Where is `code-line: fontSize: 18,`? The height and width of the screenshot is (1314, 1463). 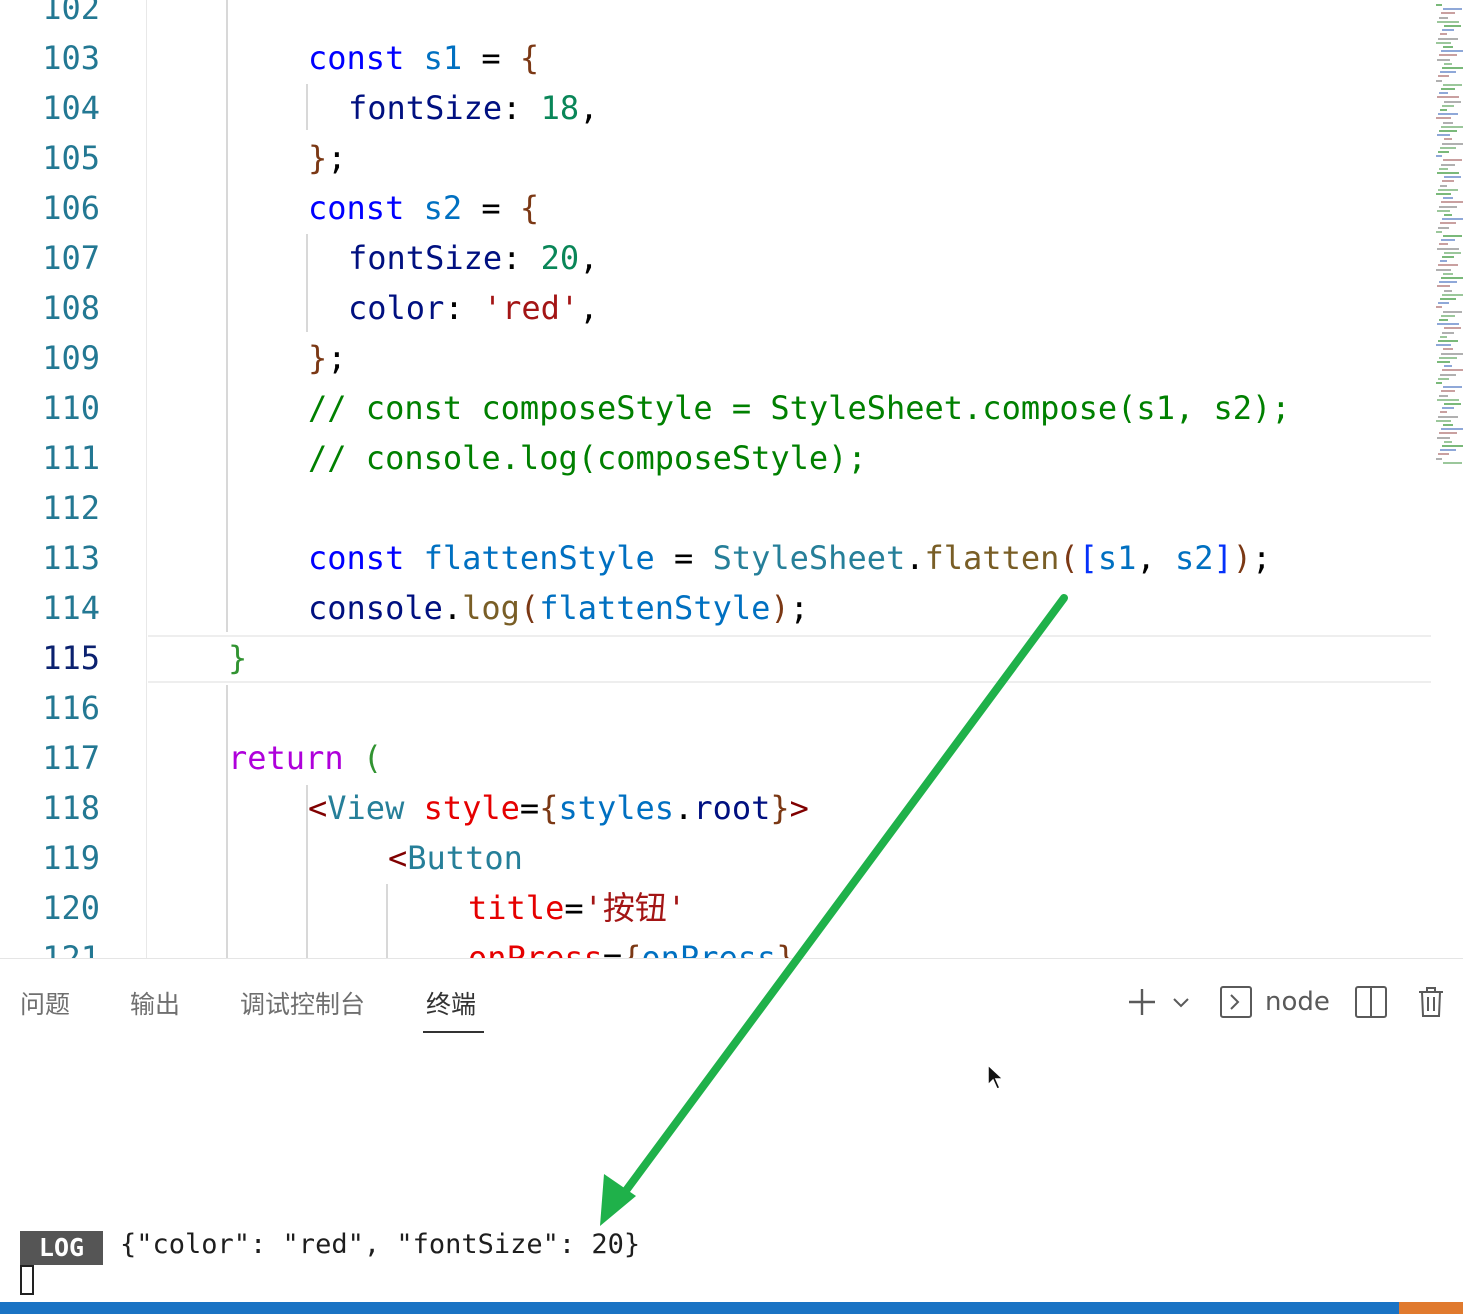 code-line: fontSize: 18, is located at coordinates (473, 108).